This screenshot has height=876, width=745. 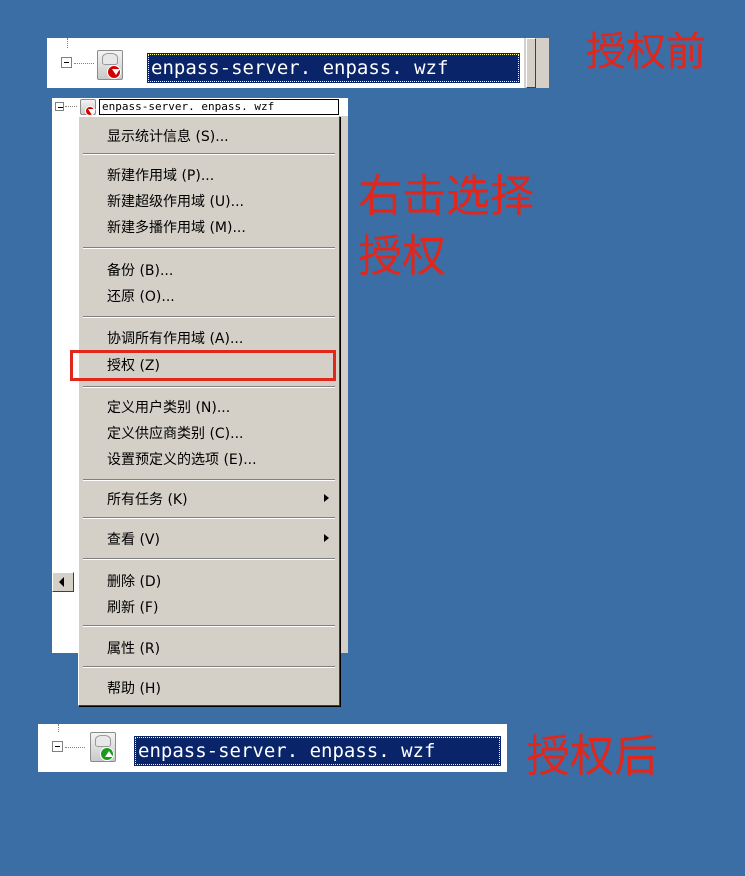 What do you see at coordinates (134, 581) in the screenshot?
I see `menu-item-delete: 删除 (D)` at bounding box center [134, 581].